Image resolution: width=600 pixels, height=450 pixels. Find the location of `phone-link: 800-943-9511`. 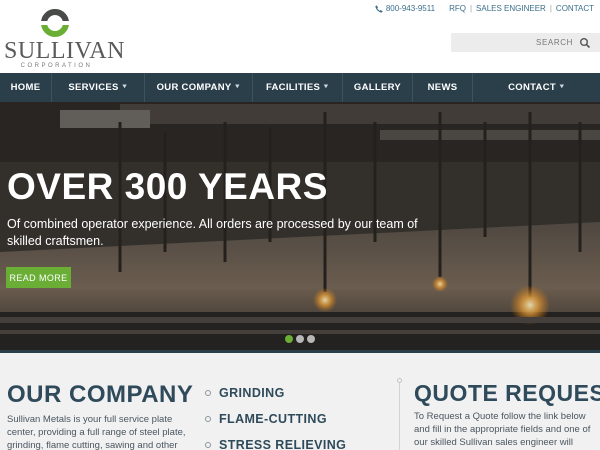

phone-link: 800-943-9511 is located at coordinates (405, 8).